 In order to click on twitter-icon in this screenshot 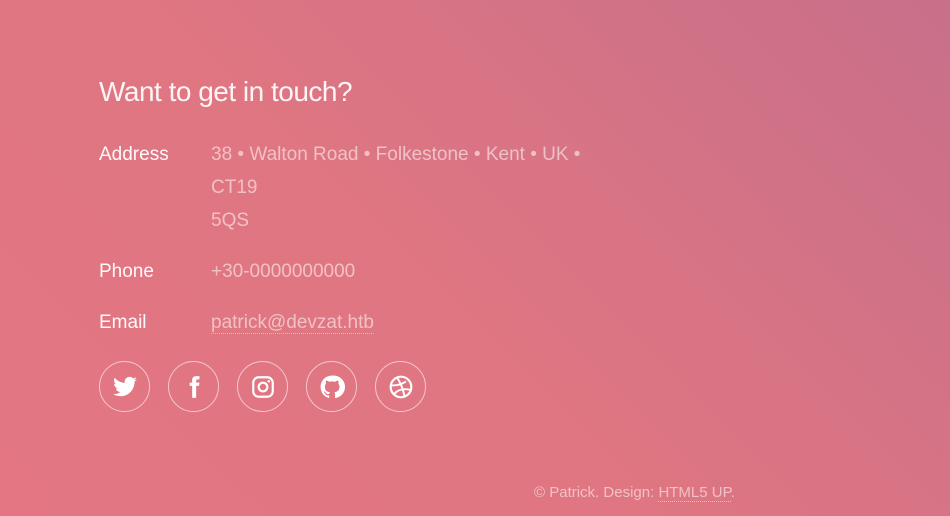, I will do `click(124, 386)`.